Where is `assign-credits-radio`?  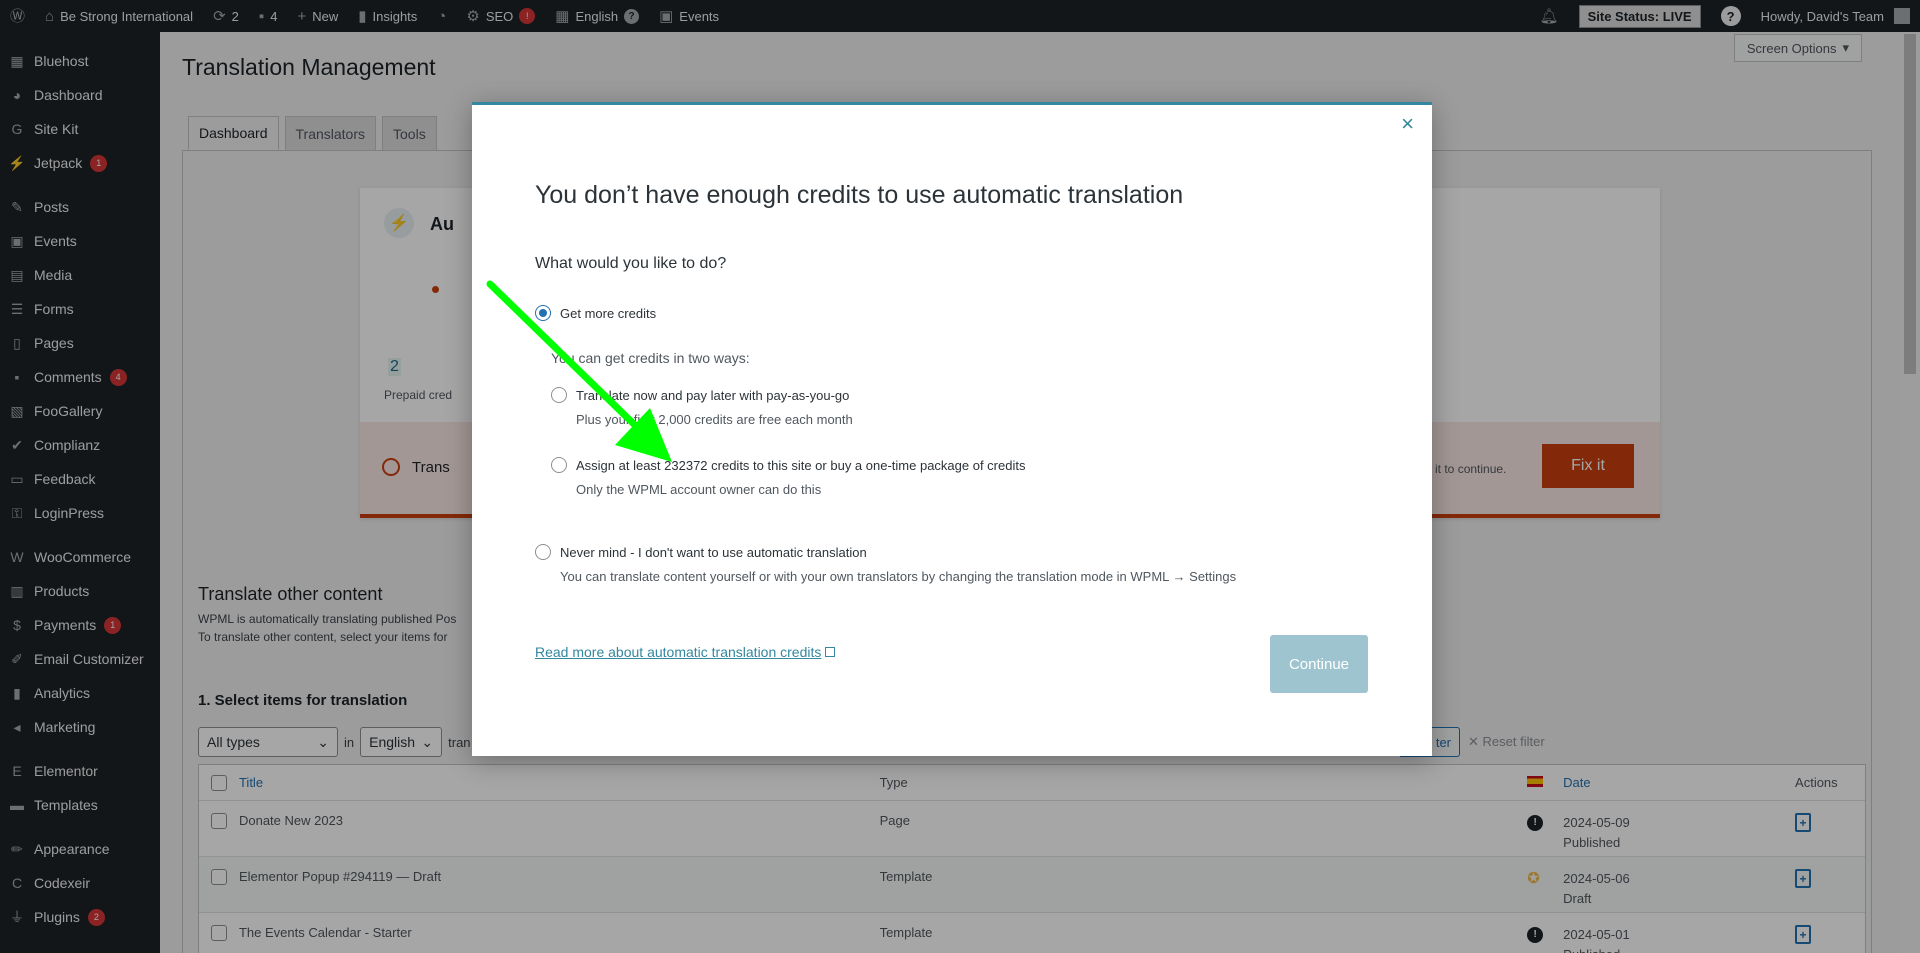 assign-credits-radio is located at coordinates (559, 465).